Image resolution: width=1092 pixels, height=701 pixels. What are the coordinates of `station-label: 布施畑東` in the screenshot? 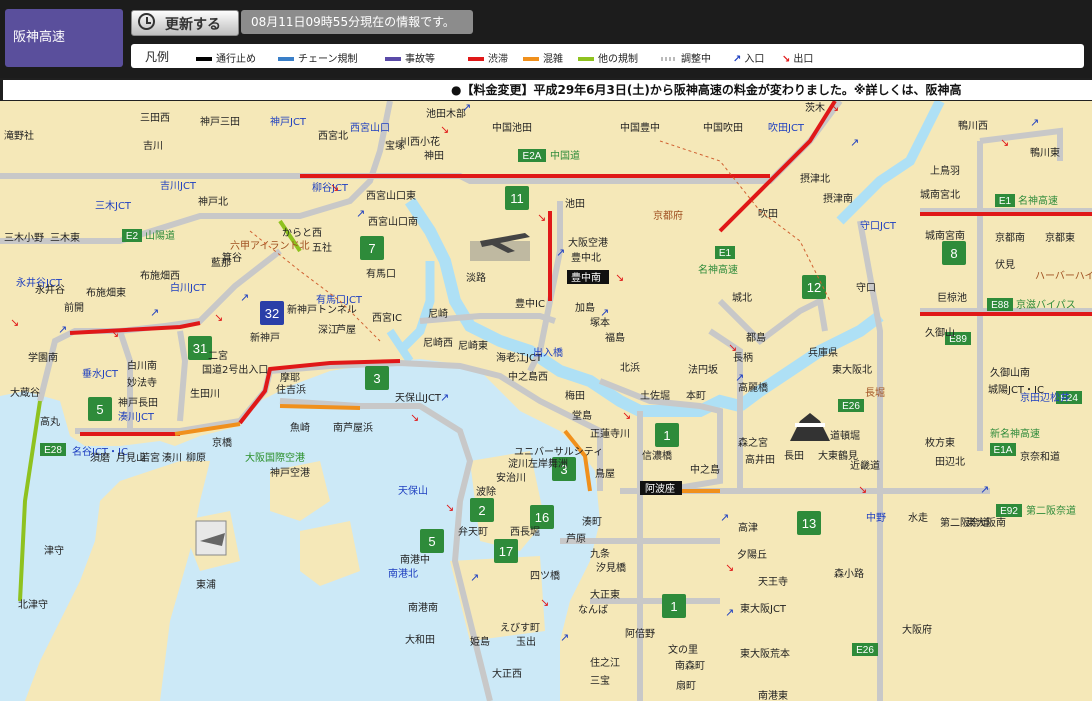 It's located at (106, 292).